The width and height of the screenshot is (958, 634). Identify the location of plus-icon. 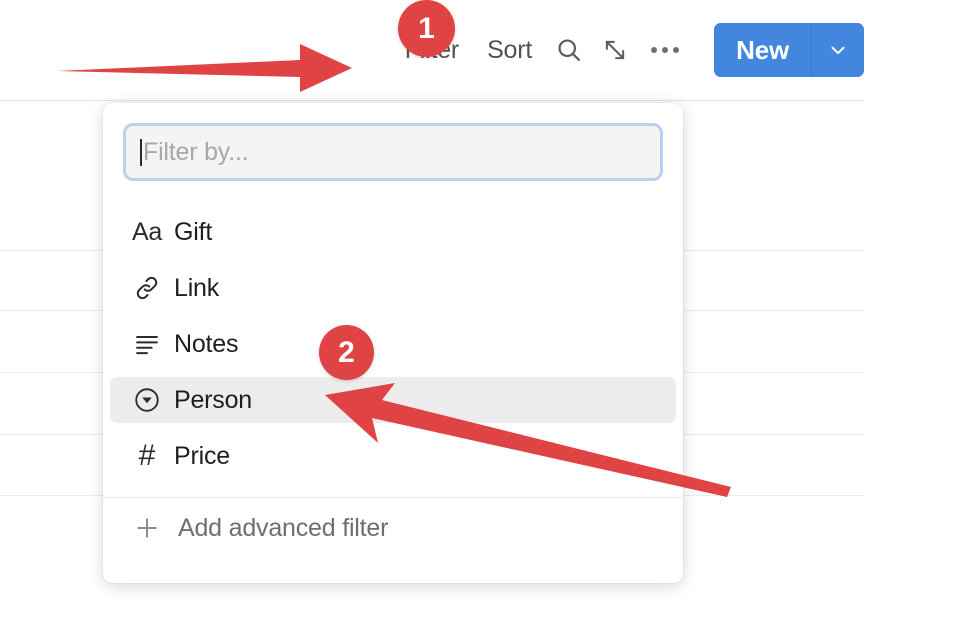
(147, 528).